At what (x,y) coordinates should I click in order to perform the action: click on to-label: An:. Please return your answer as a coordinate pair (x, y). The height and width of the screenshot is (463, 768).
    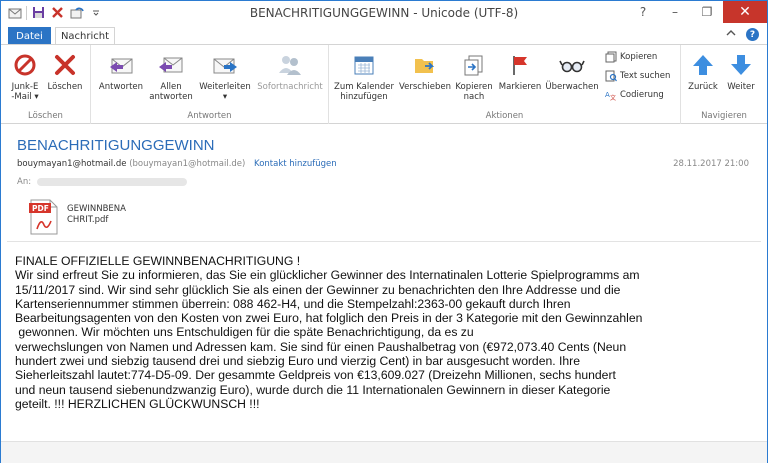
    Looking at the image, I should click on (24, 182).